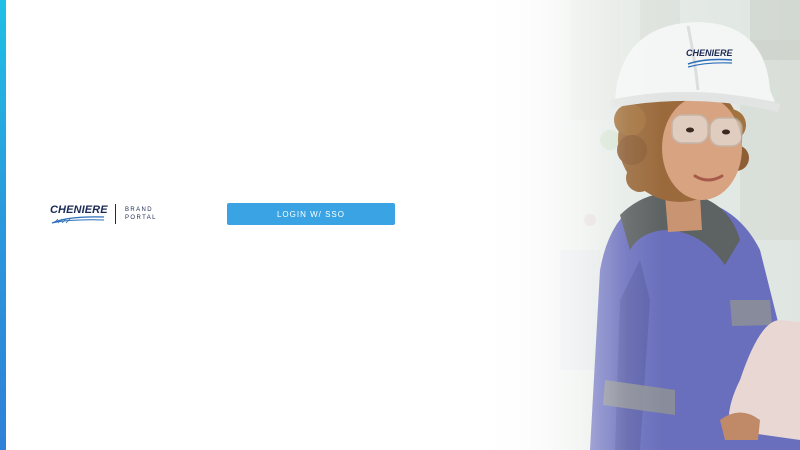  Describe the element at coordinates (311, 214) in the screenshot. I see `login-sso-button: LOGIN W/ SSO` at that location.